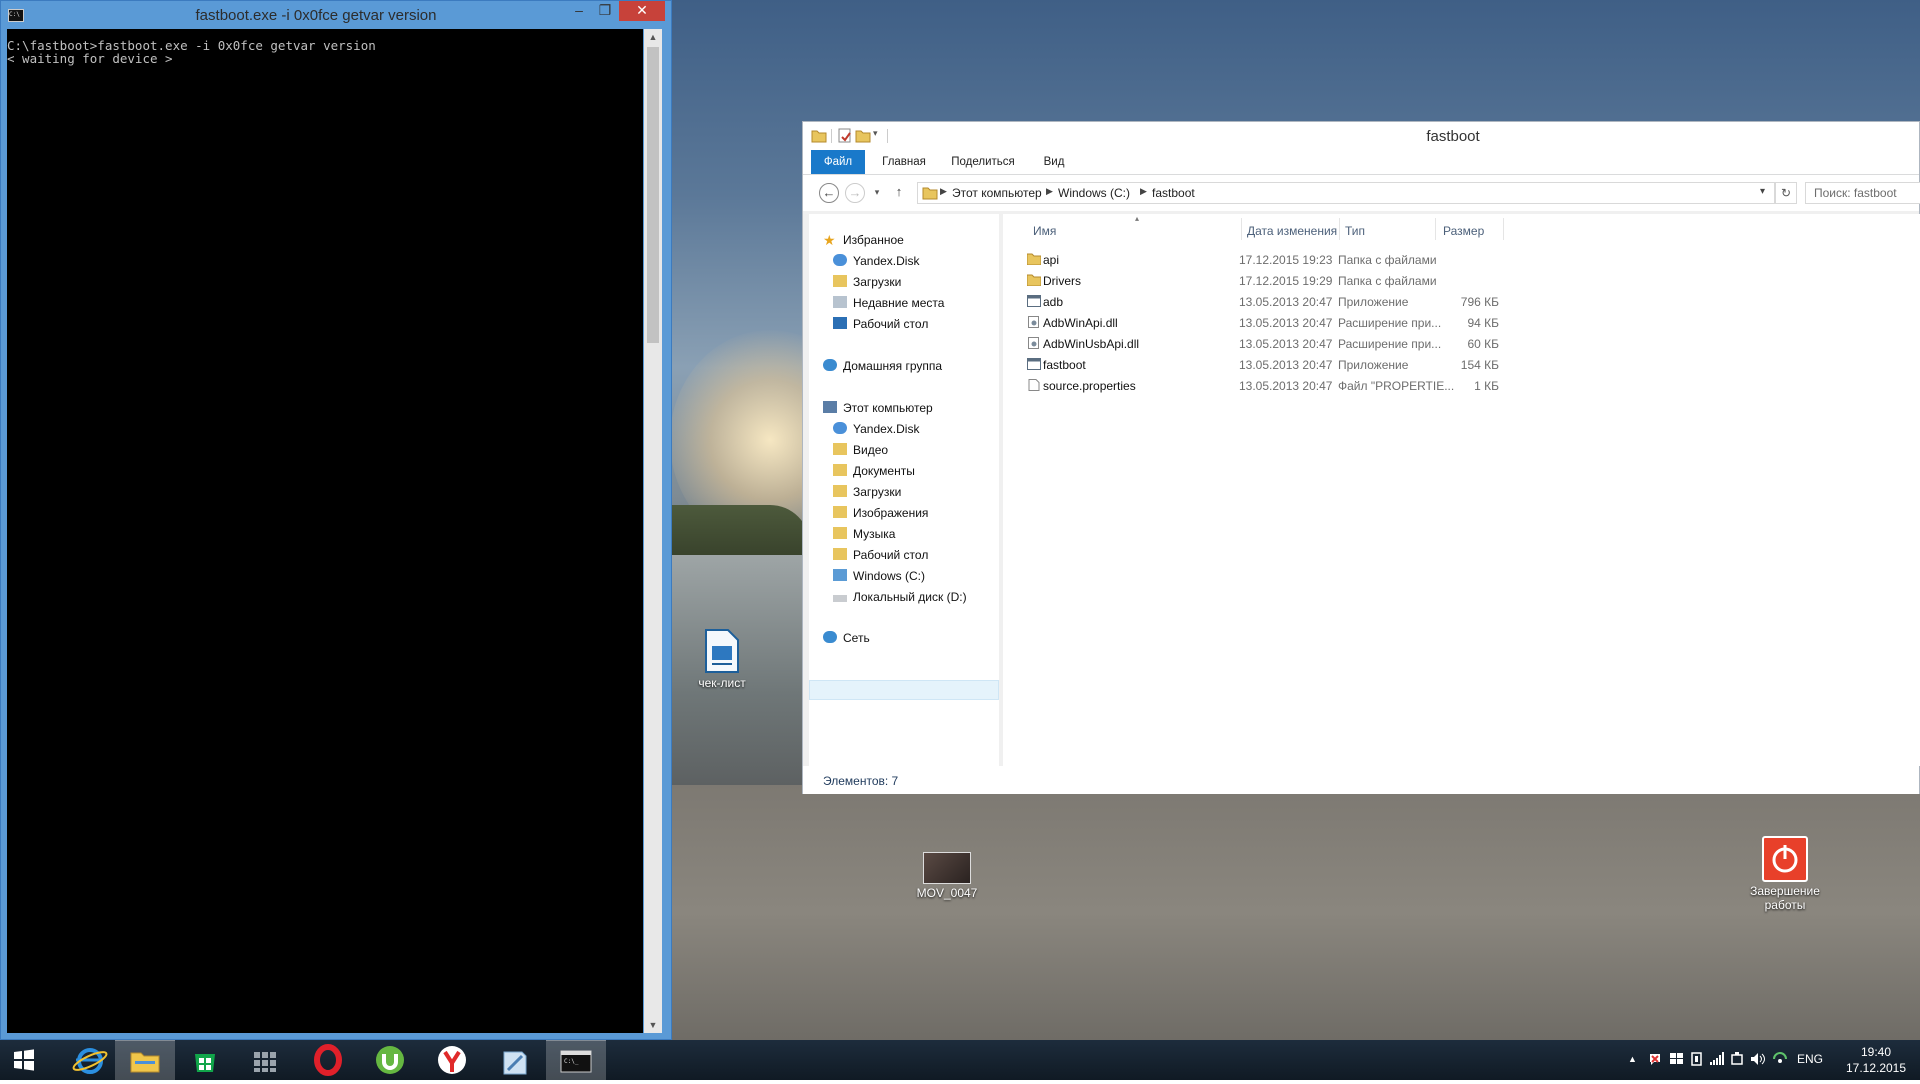 This screenshot has height=1084, width=1920. I want to click on opera-icon, so click(328, 1060).